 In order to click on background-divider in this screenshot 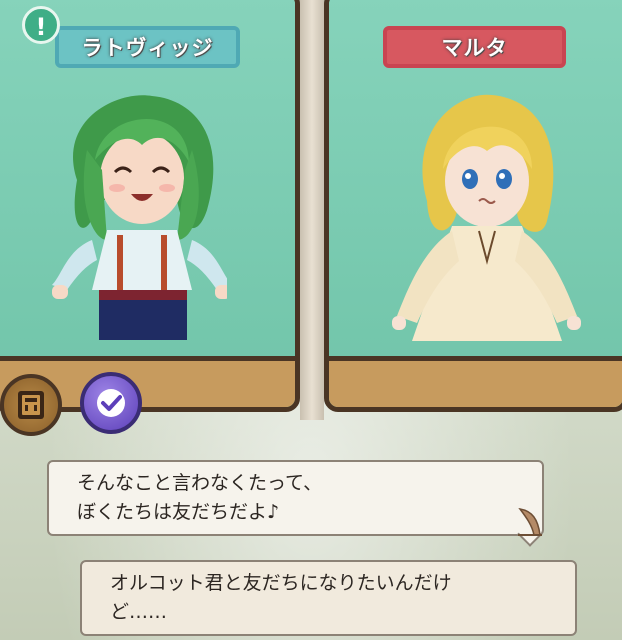, I will do `click(312, 210)`.